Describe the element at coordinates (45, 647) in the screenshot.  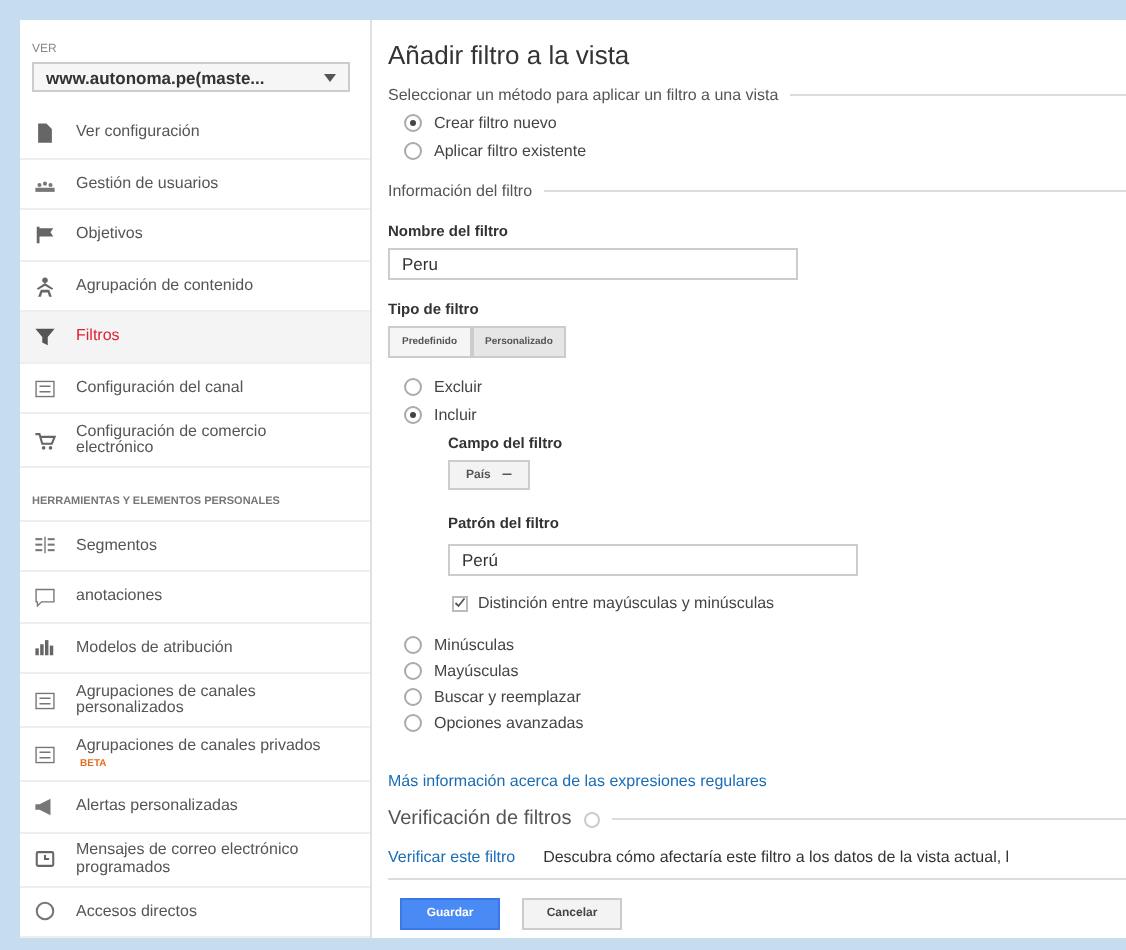
I see `bar-chart-icon` at that location.